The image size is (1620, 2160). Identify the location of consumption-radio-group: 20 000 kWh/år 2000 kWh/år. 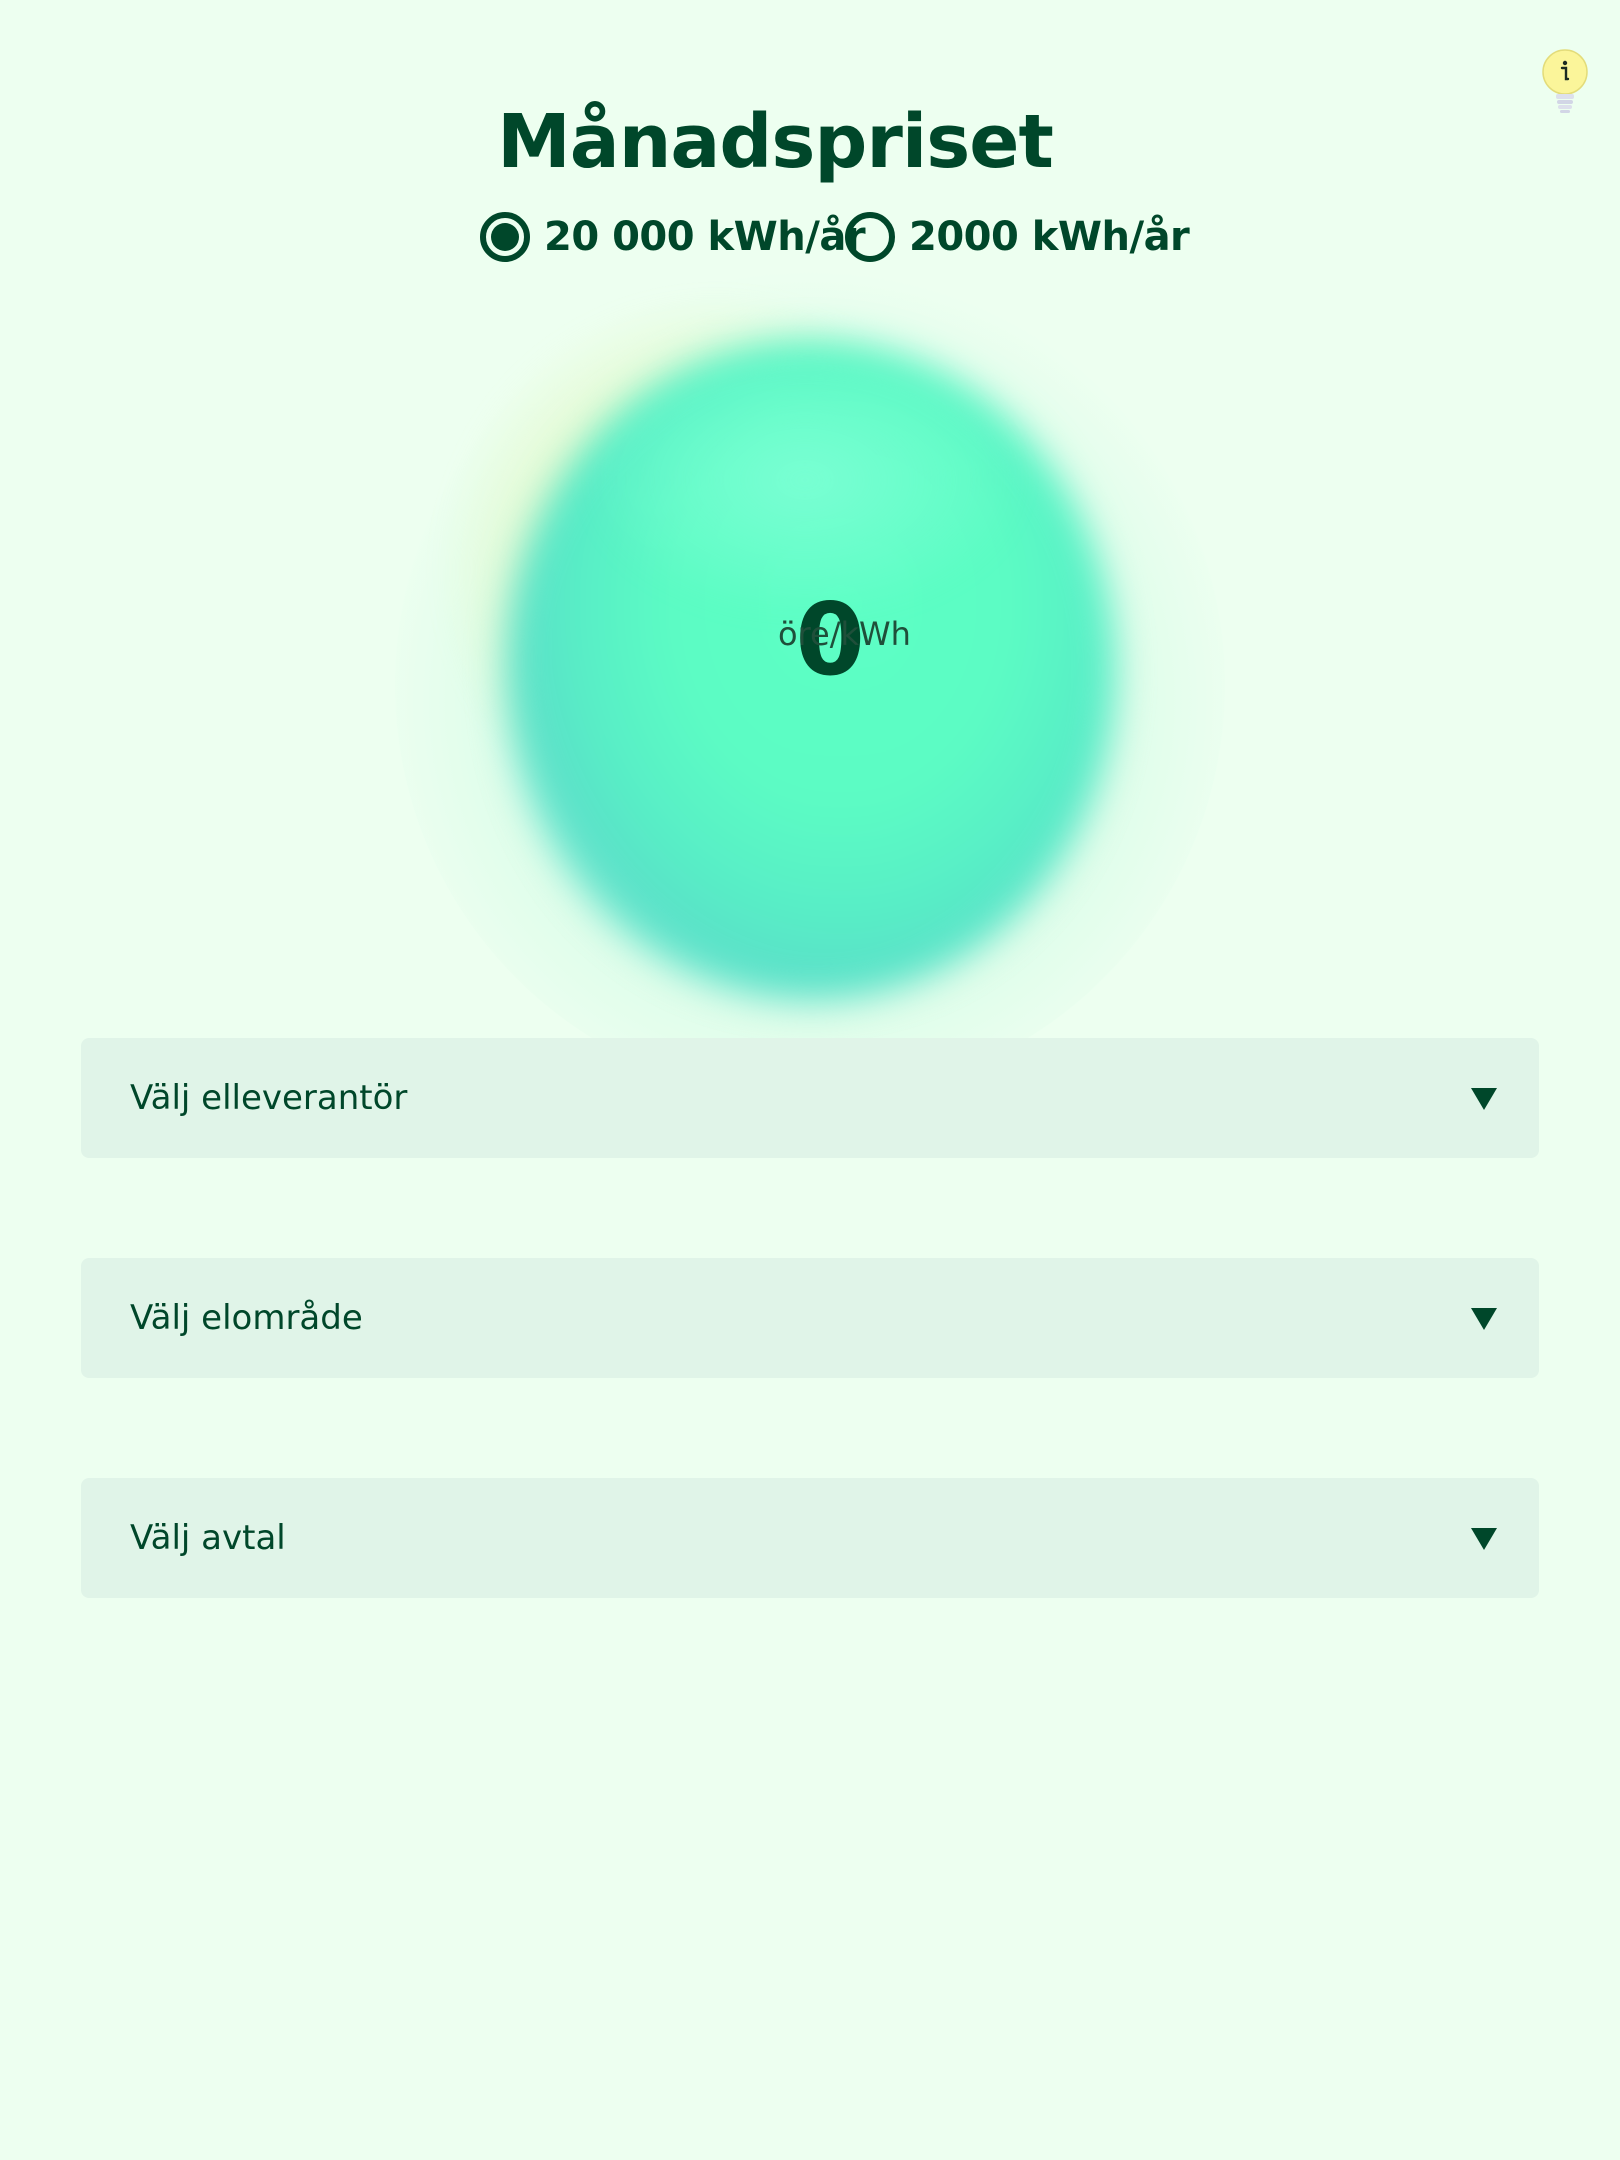
(810, 237).